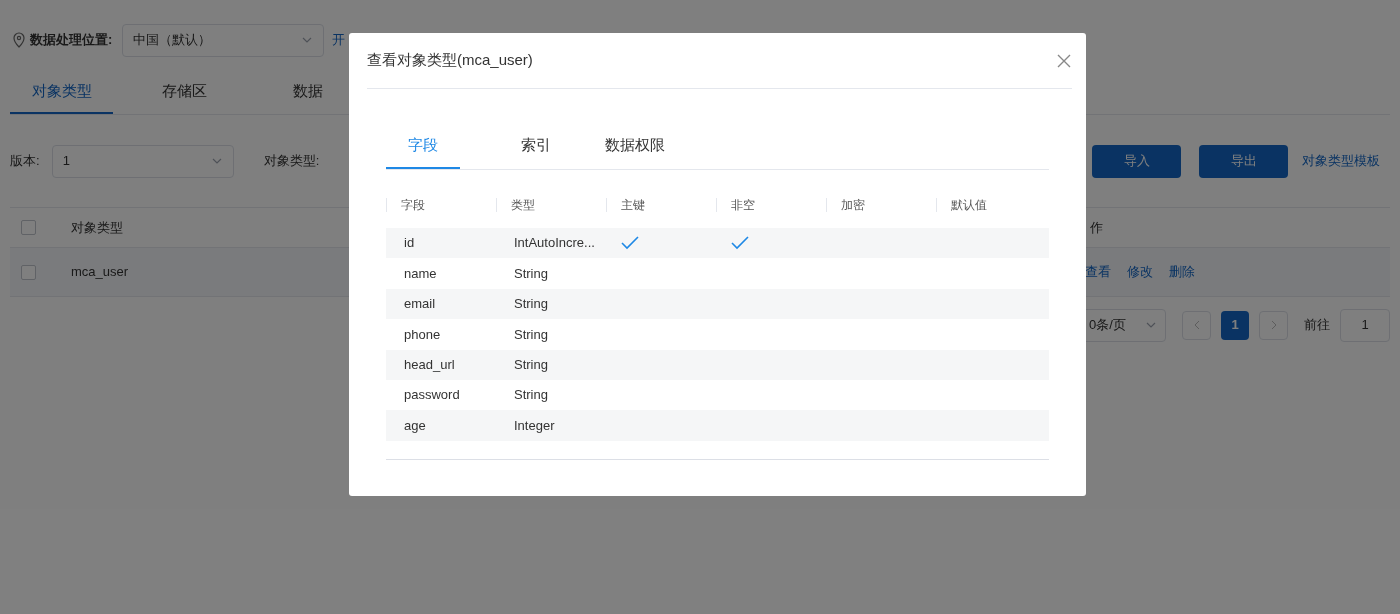 This screenshot has height=614, width=1400. I want to click on column-header: 对象类型, so click(97, 227).